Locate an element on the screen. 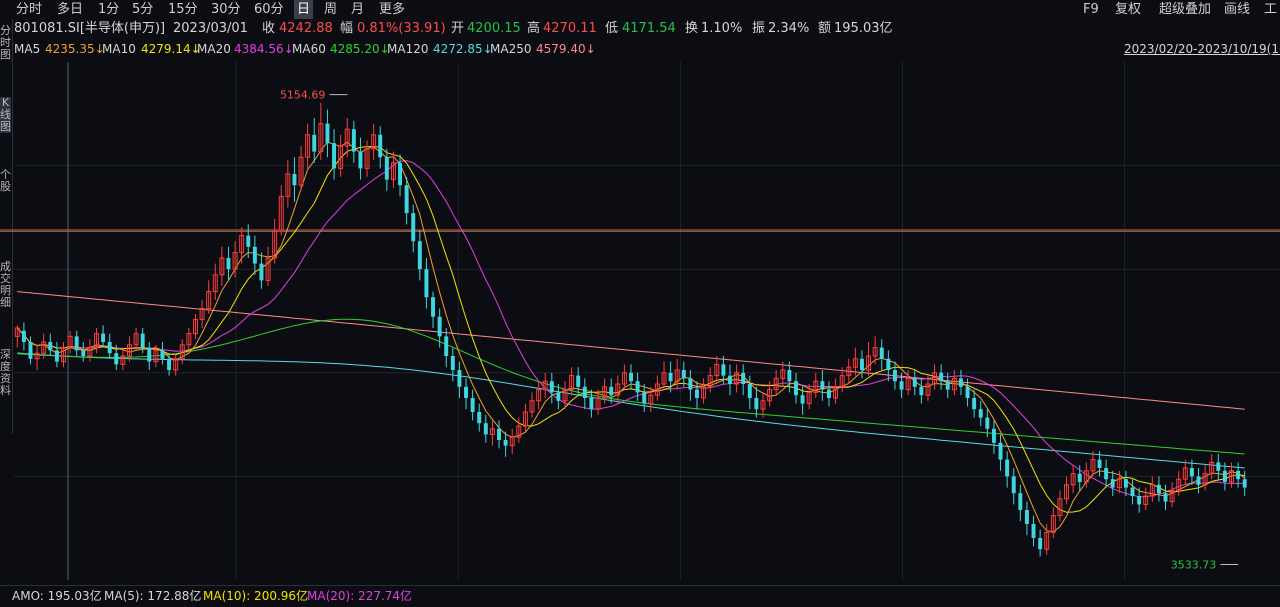  annotation-label-0: 5154.69 is located at coordinates (303, 95).